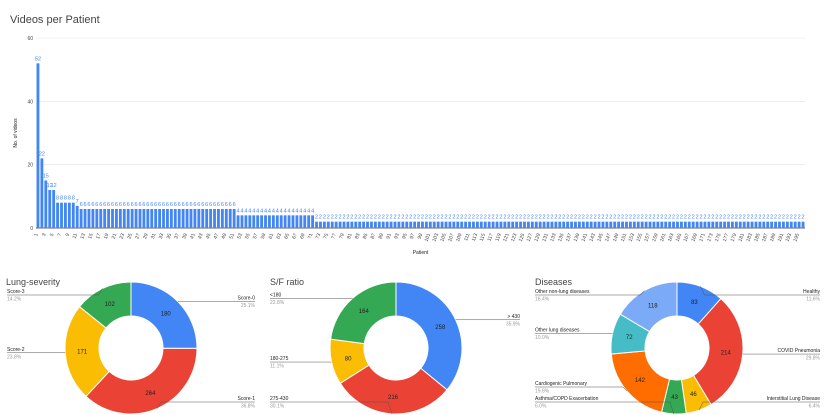 This screenshot has width=830, height=415. Describe the element at coordinates (813, 300) in the screenshot. I see `slice-percent-label: 11.6%` at that location.